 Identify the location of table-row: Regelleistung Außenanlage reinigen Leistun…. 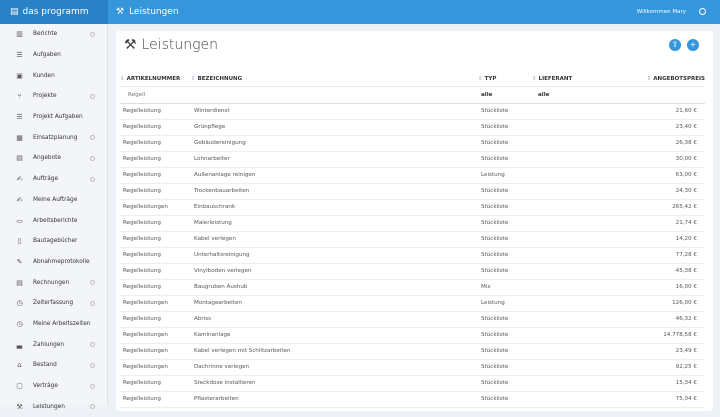
(412, 175).